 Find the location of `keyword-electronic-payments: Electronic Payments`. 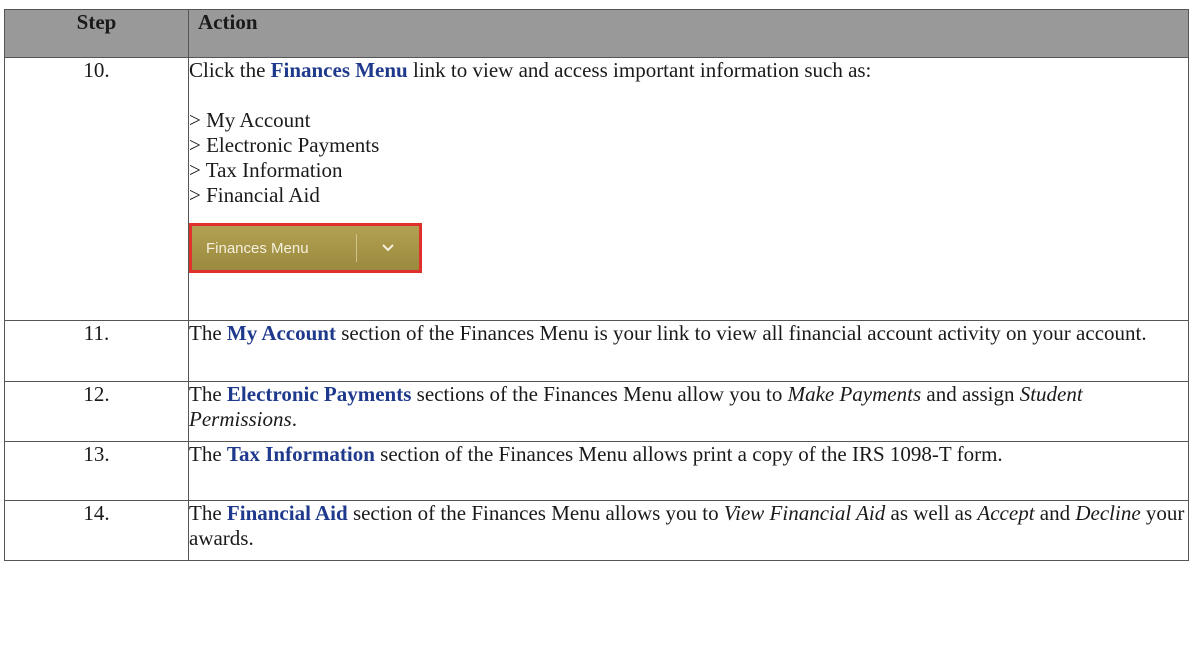

keyword-electronic-payments: Electronic Payments is located at coordinates (319, 394).